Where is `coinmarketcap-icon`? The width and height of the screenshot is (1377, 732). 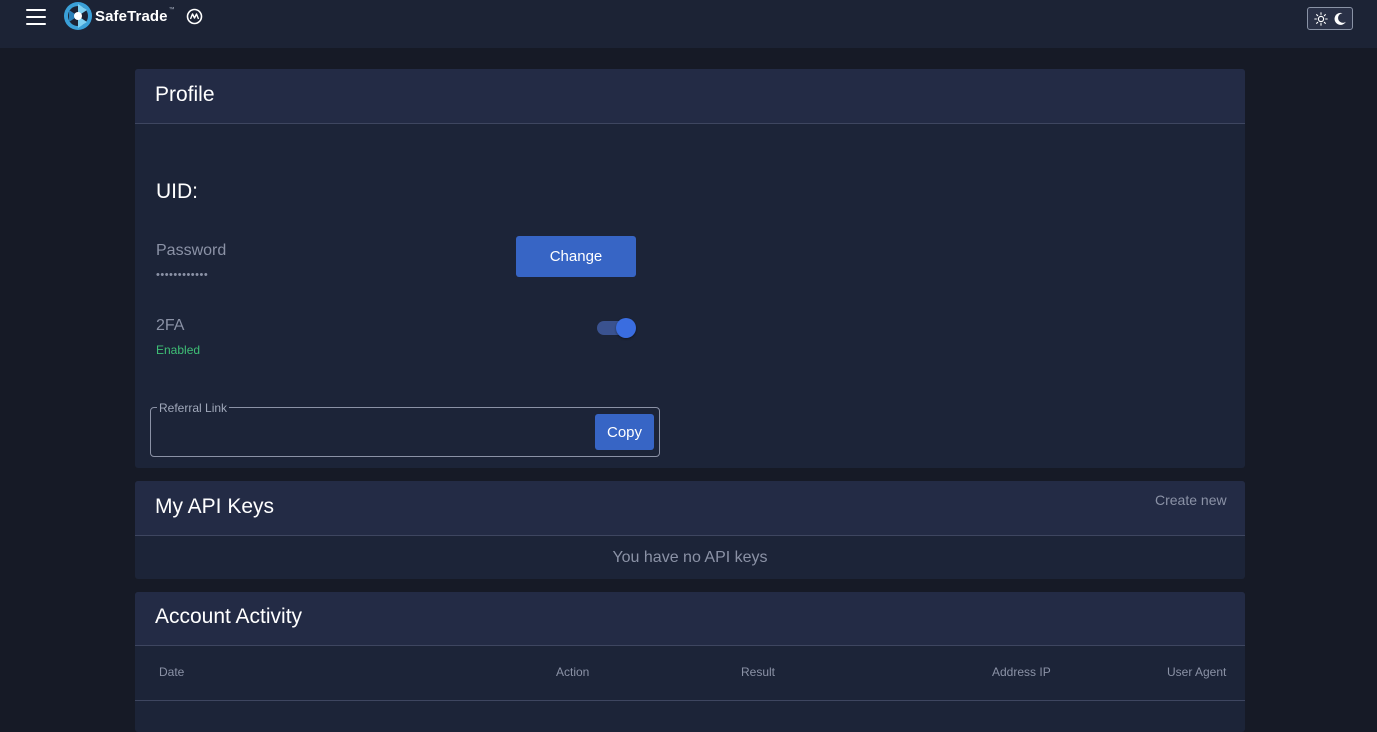 coinmarketcap-icon is located at coordinates (194, 16).